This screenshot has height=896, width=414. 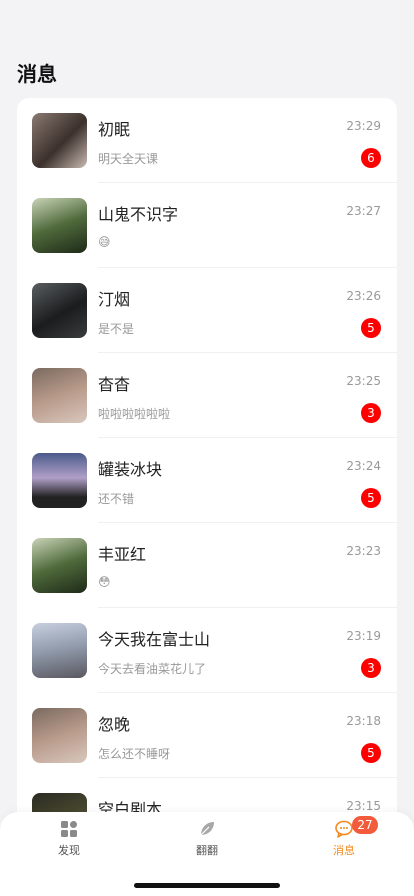 What do you see at coordinates (363, 381) in the screenshot?
I see `message-time: 23:25` at bounding box center [363, 381].